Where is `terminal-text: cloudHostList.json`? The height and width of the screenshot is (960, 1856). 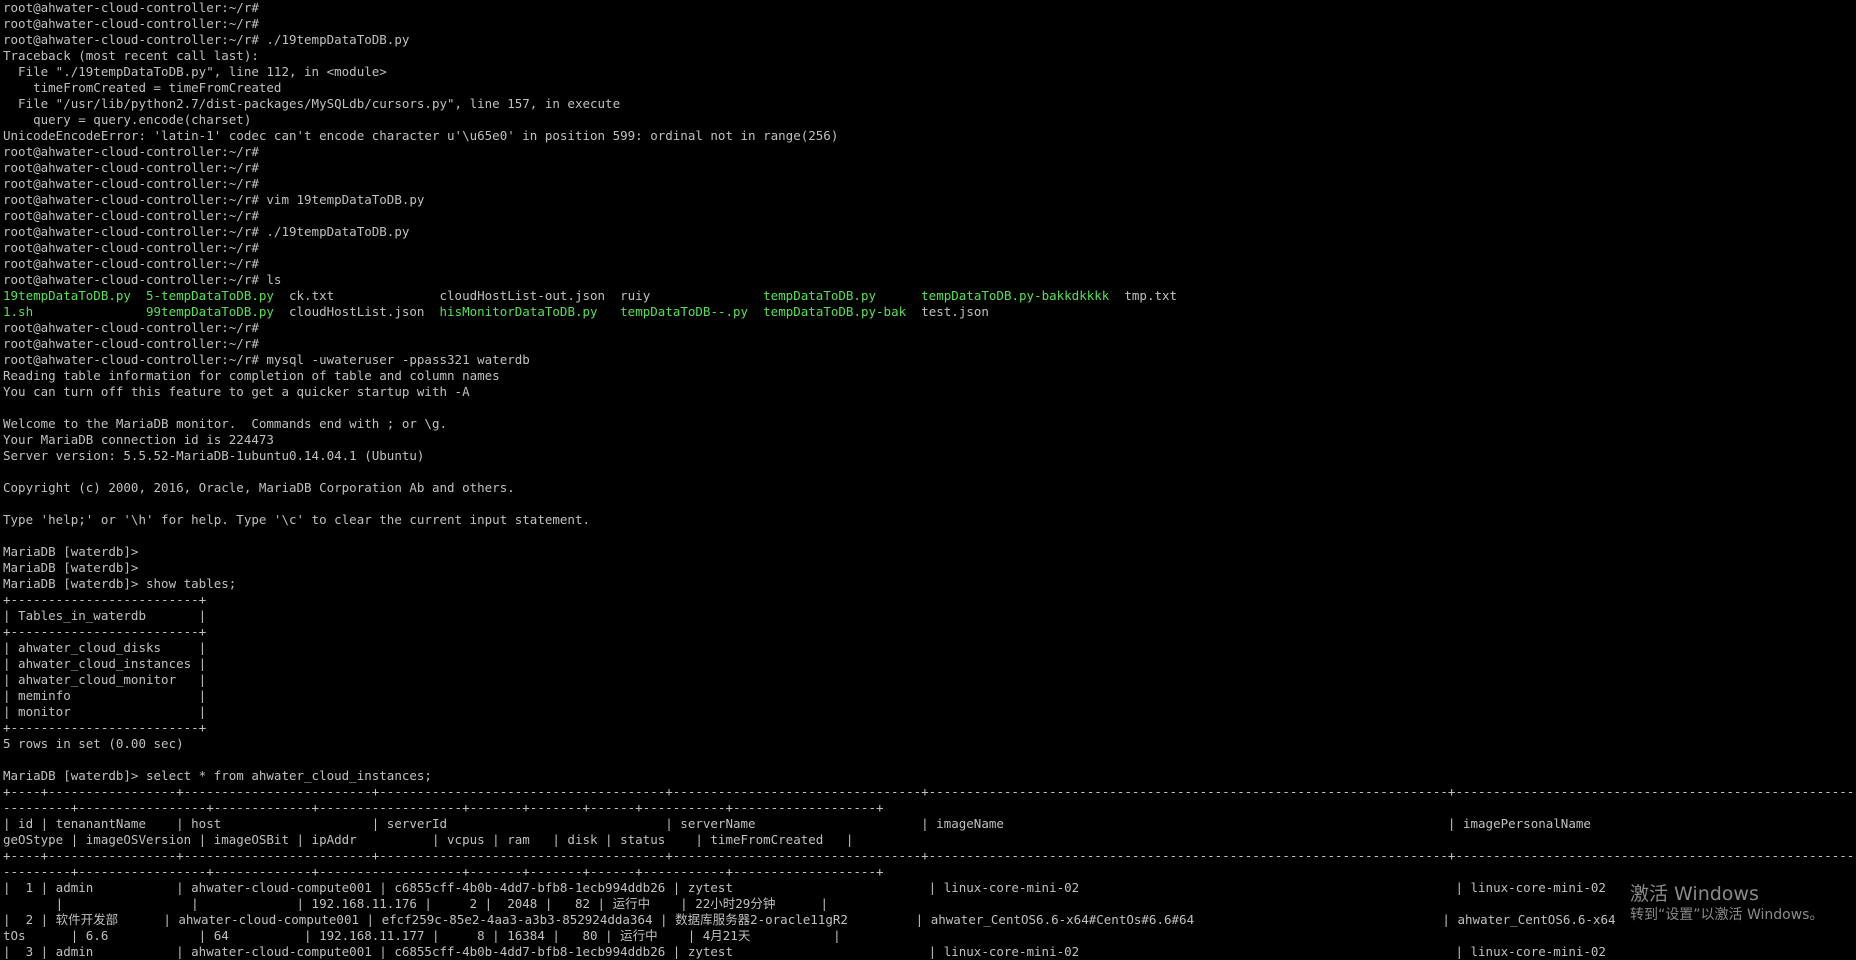 terminal-text: cloudHostList.json is located at coordinates (356, 311).